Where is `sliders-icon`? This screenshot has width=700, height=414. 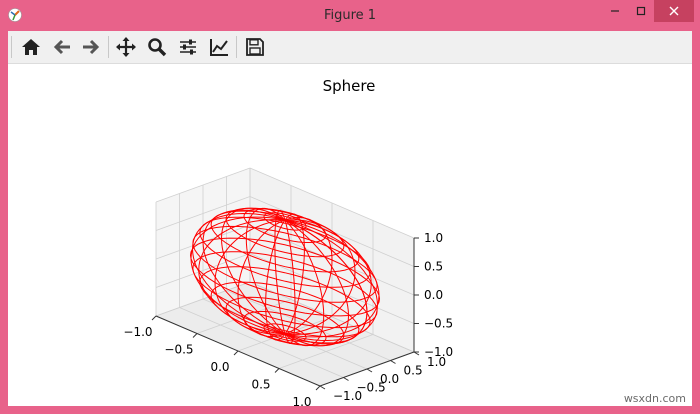 sliders-icon is located at coordinates (188, 47).